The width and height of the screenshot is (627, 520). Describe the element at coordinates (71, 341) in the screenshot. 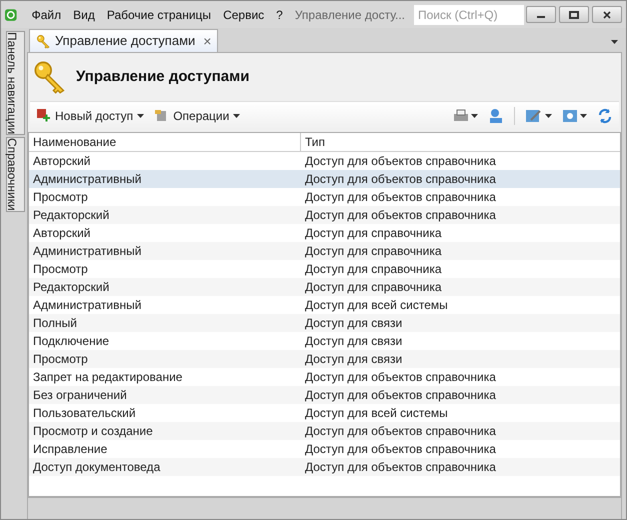

I see `table-cell-text: Подключение` at that location.